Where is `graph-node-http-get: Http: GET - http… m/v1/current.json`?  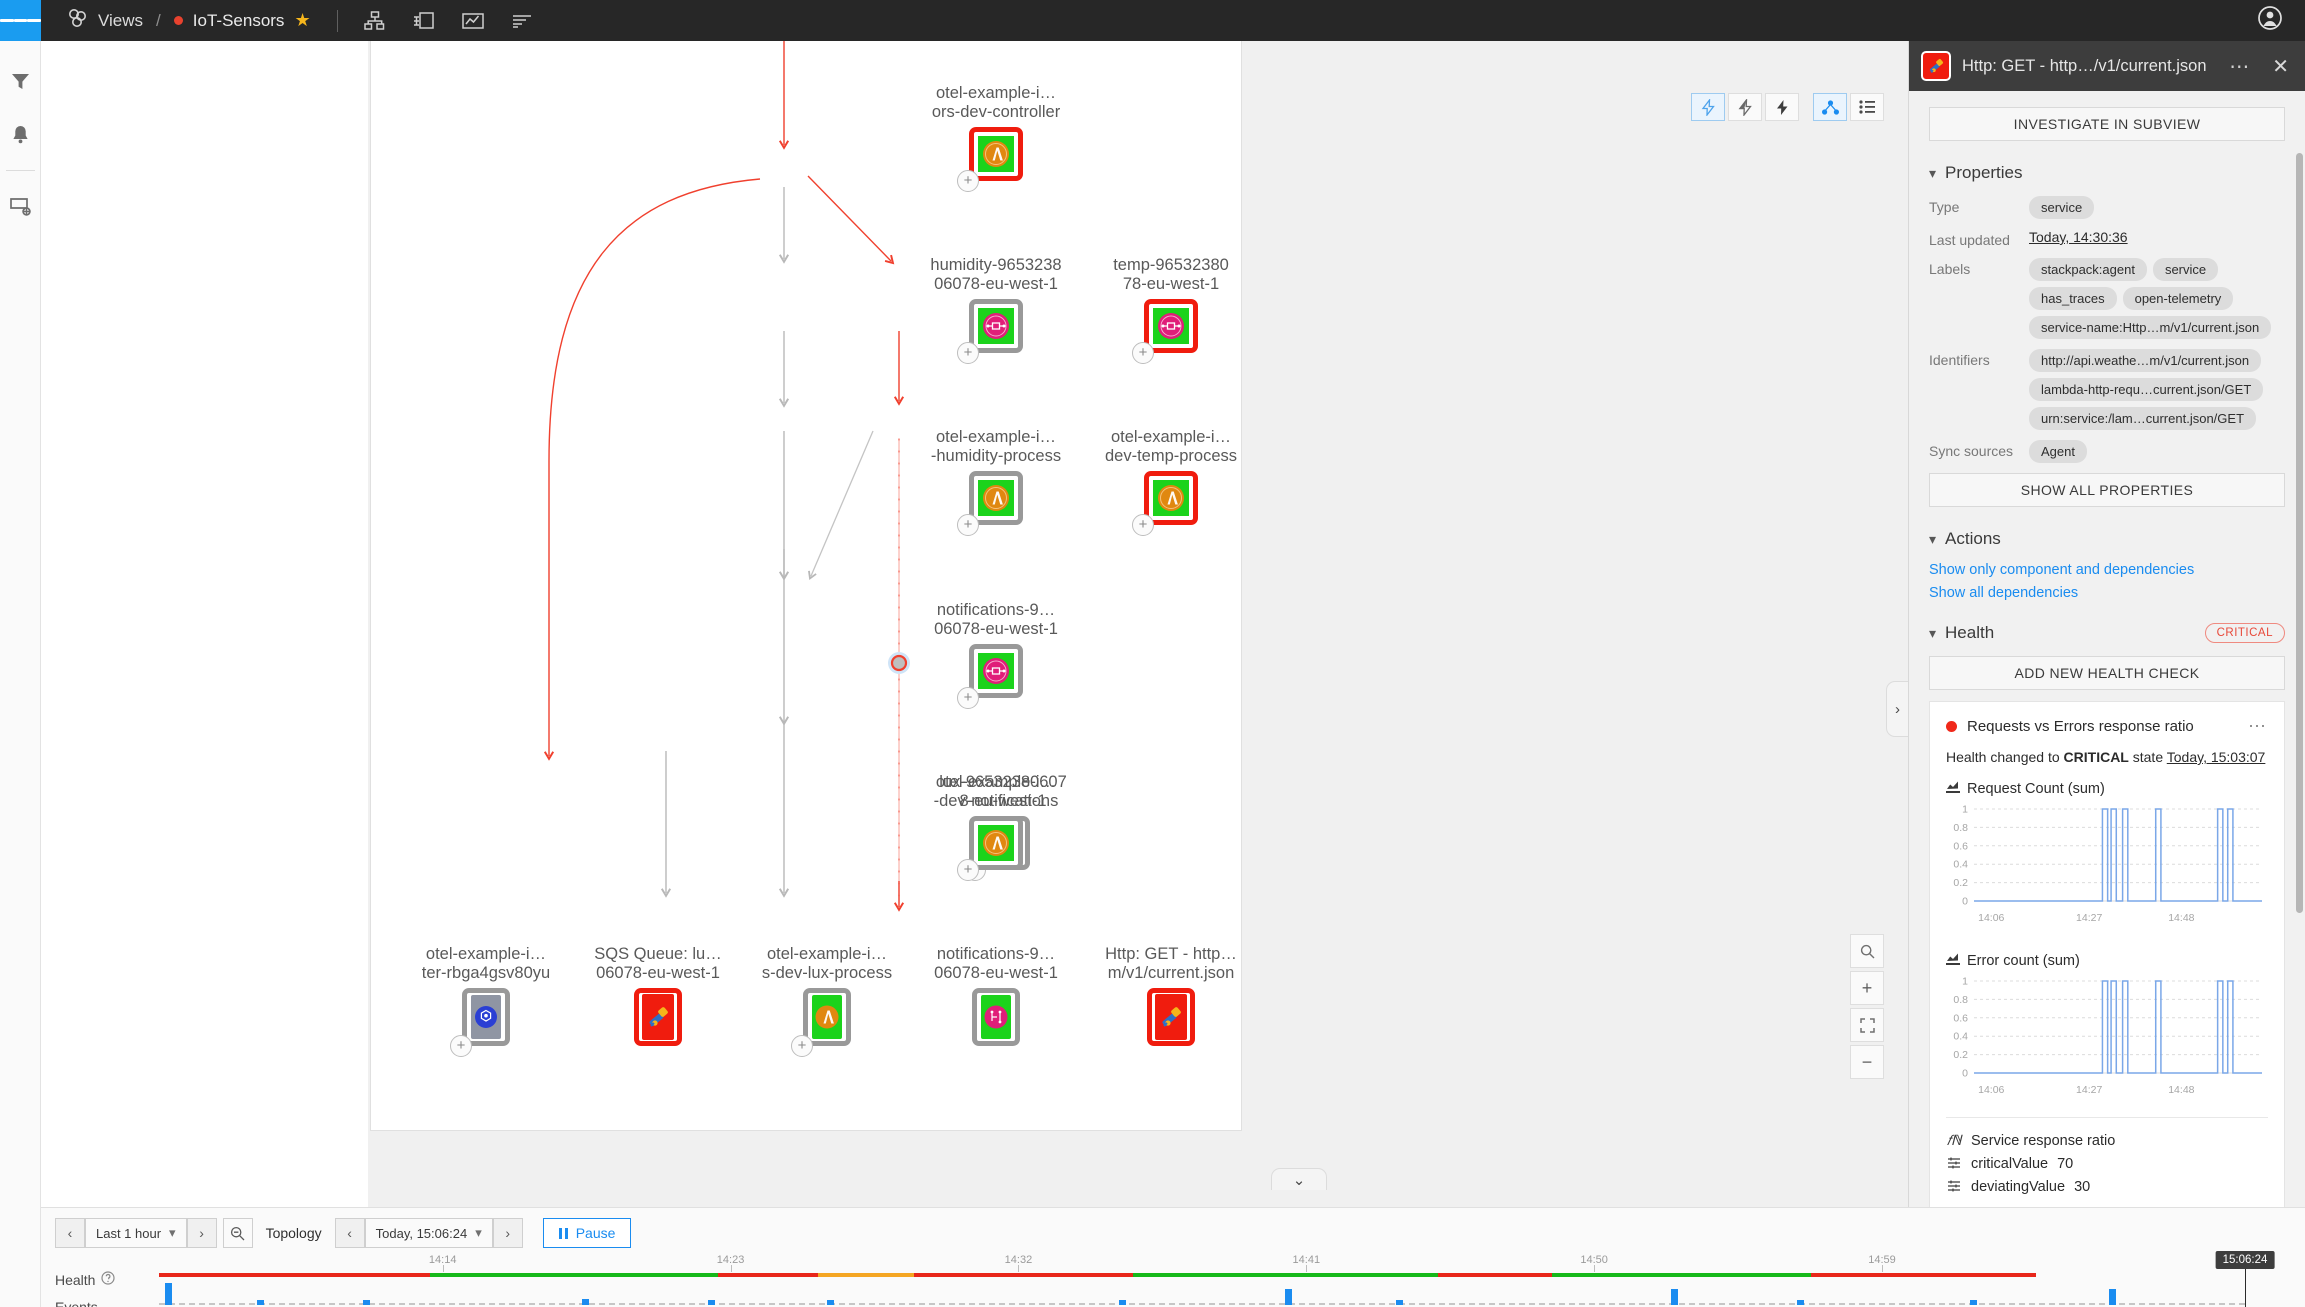 graph-node-http-get: Http: GET - http… m/v1/current.json is located at coordinates (1171, 1006).